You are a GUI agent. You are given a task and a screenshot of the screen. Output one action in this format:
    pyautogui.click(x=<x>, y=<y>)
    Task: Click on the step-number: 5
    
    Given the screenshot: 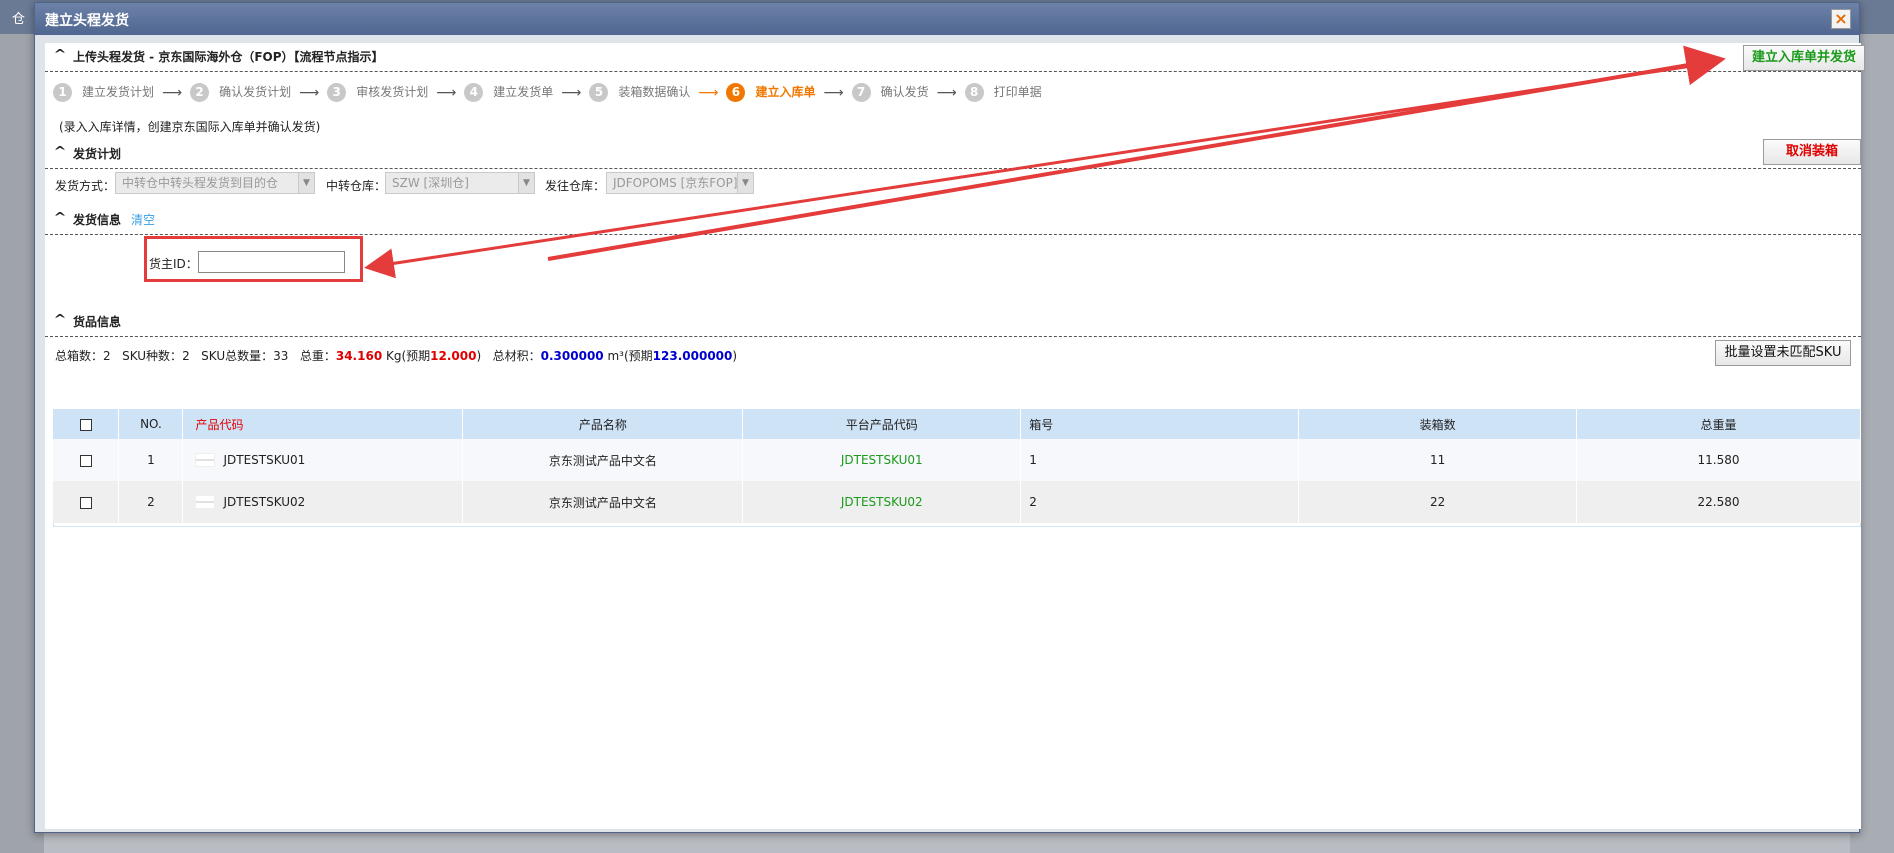 What is the action you would take?
    pyautogui.click(x=599, y=92)
    